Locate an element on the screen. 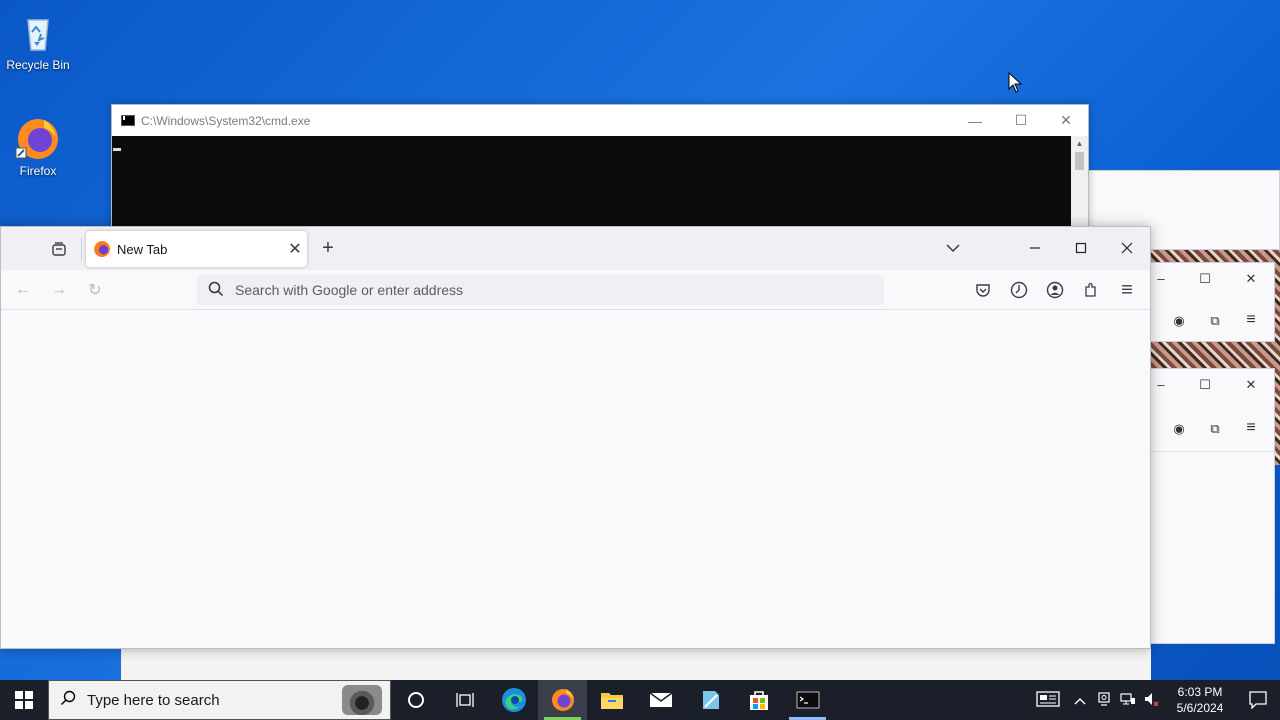  taskbar-app-terminal is located at coordinates (807, 700).